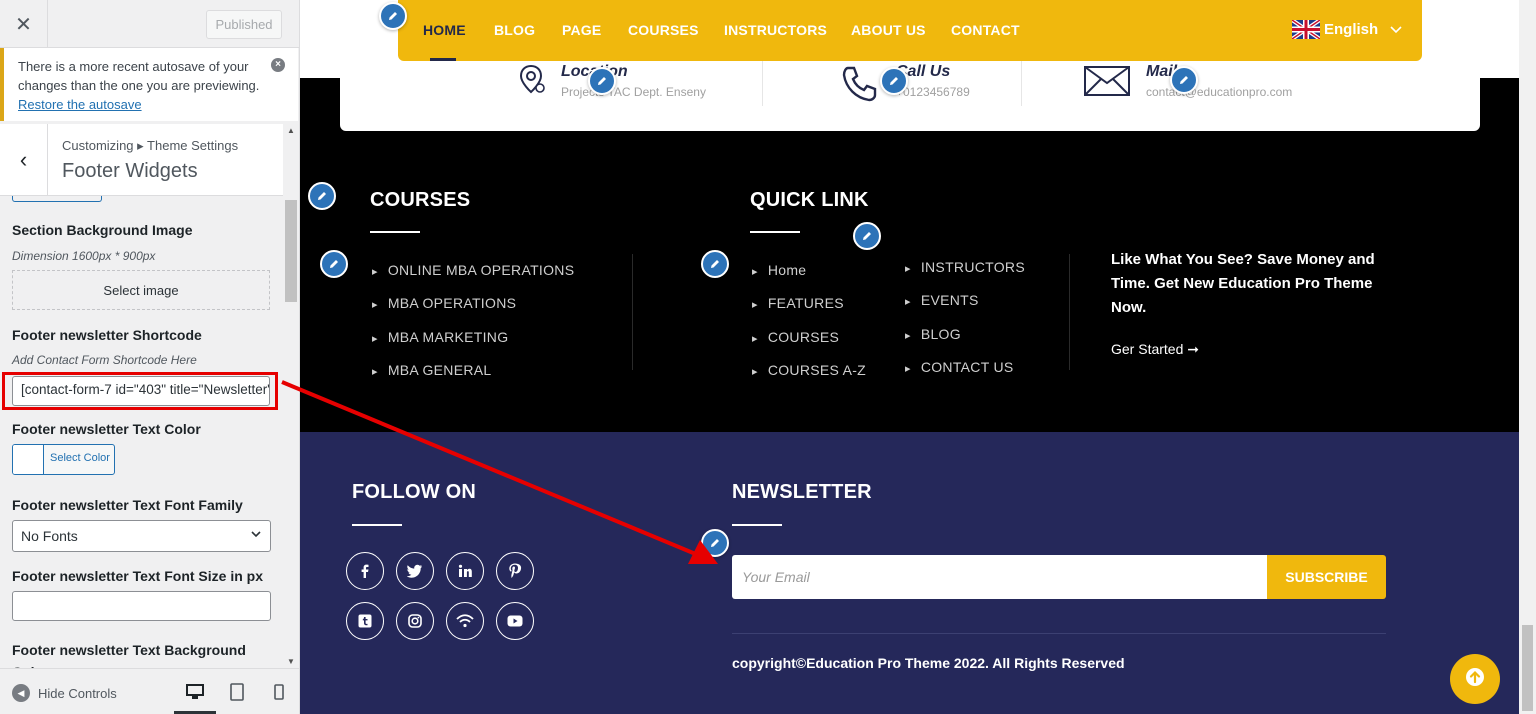 Image resolution: width=1536 pixels, height=714 pixels. Describe the element at coordinates (415, 571) in the screenshot. I see `twitter-icon` at that location.